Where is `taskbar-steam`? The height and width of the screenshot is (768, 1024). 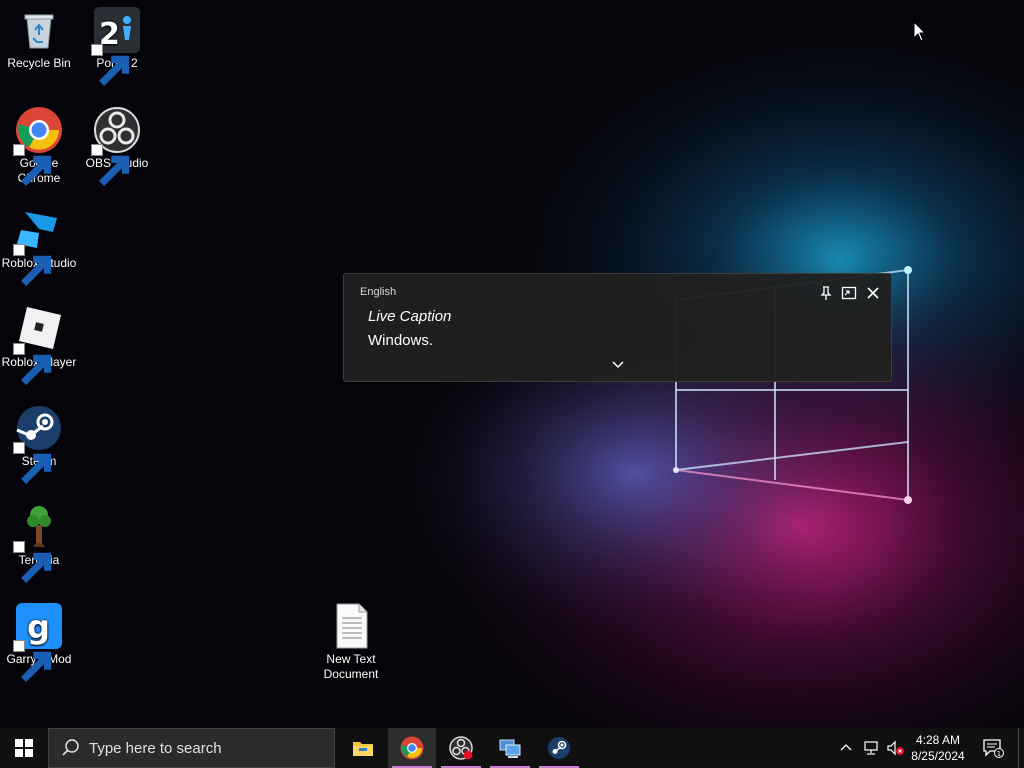 taskbar-steam is located at coordinates (559, 748).